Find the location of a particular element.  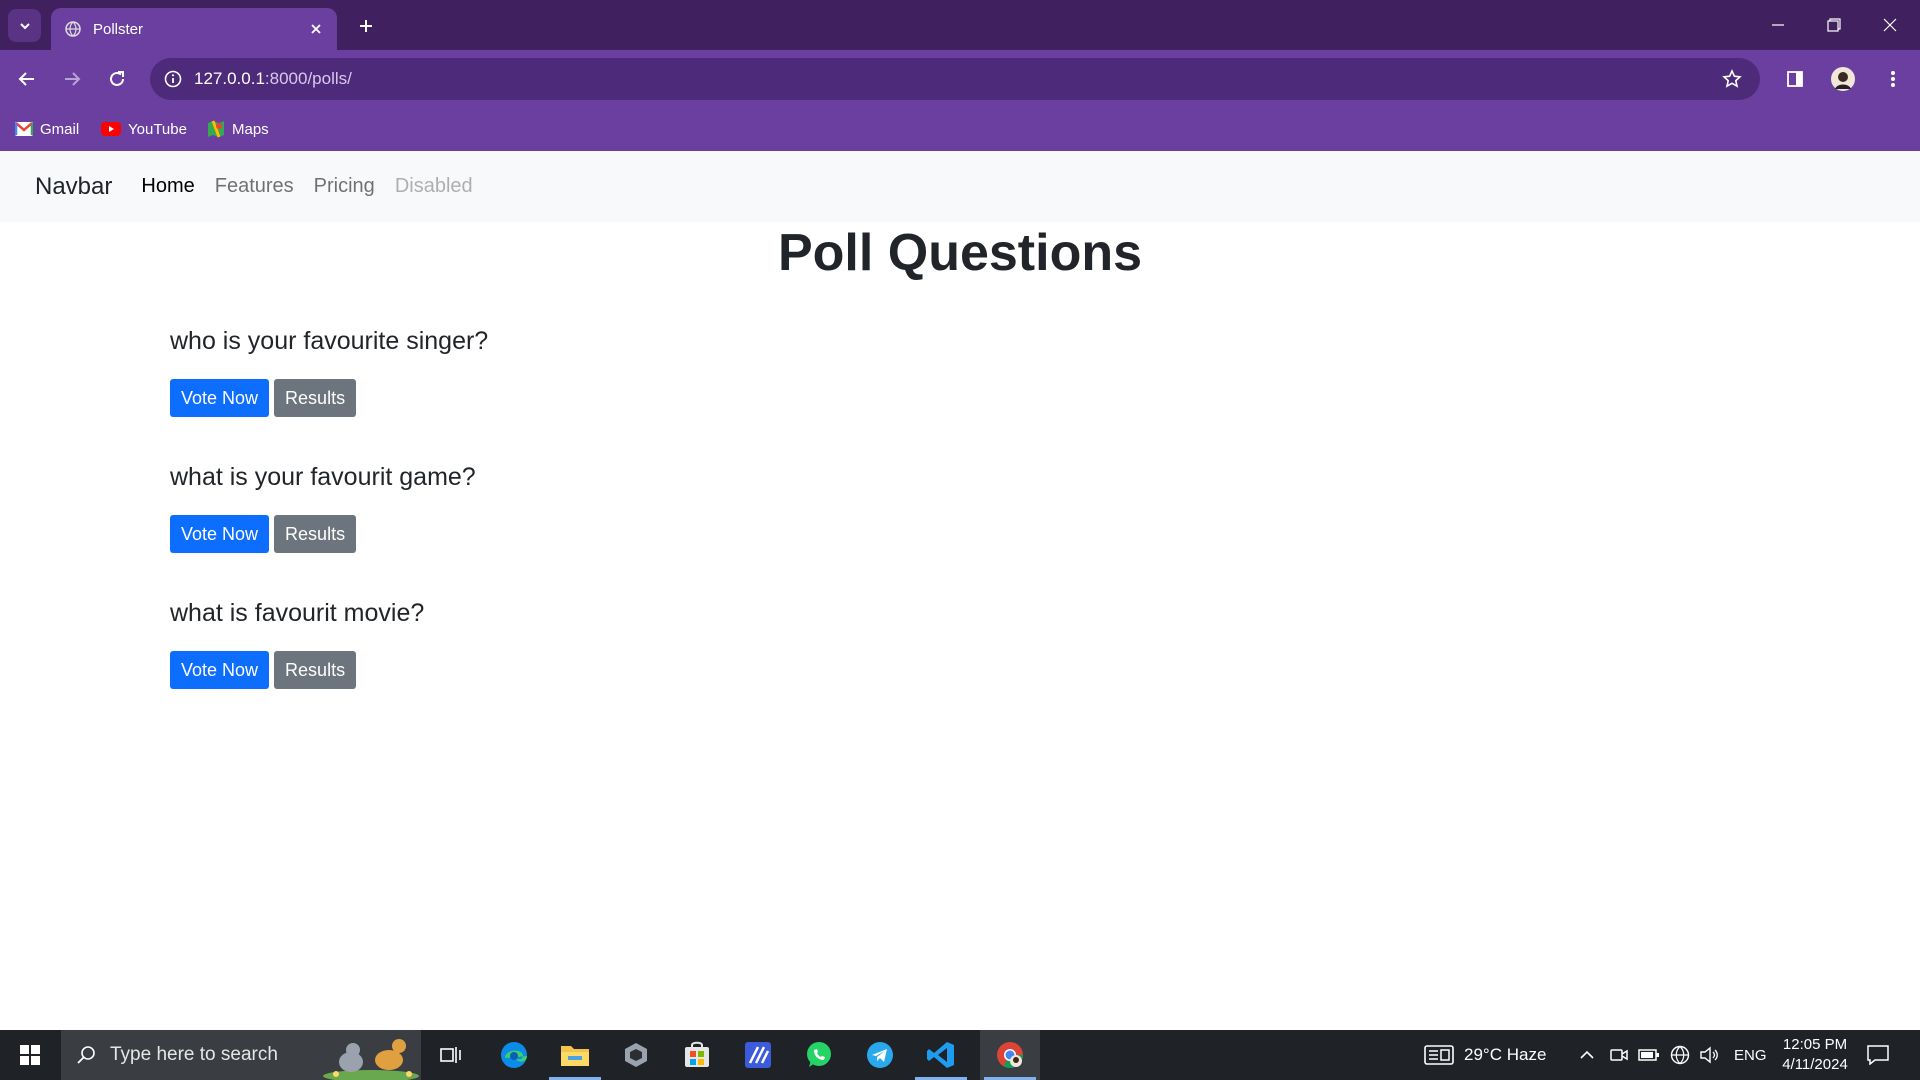

browser-toolbar: 127.0.0.1:8000/polls/ is located at coordinates (960, 79).